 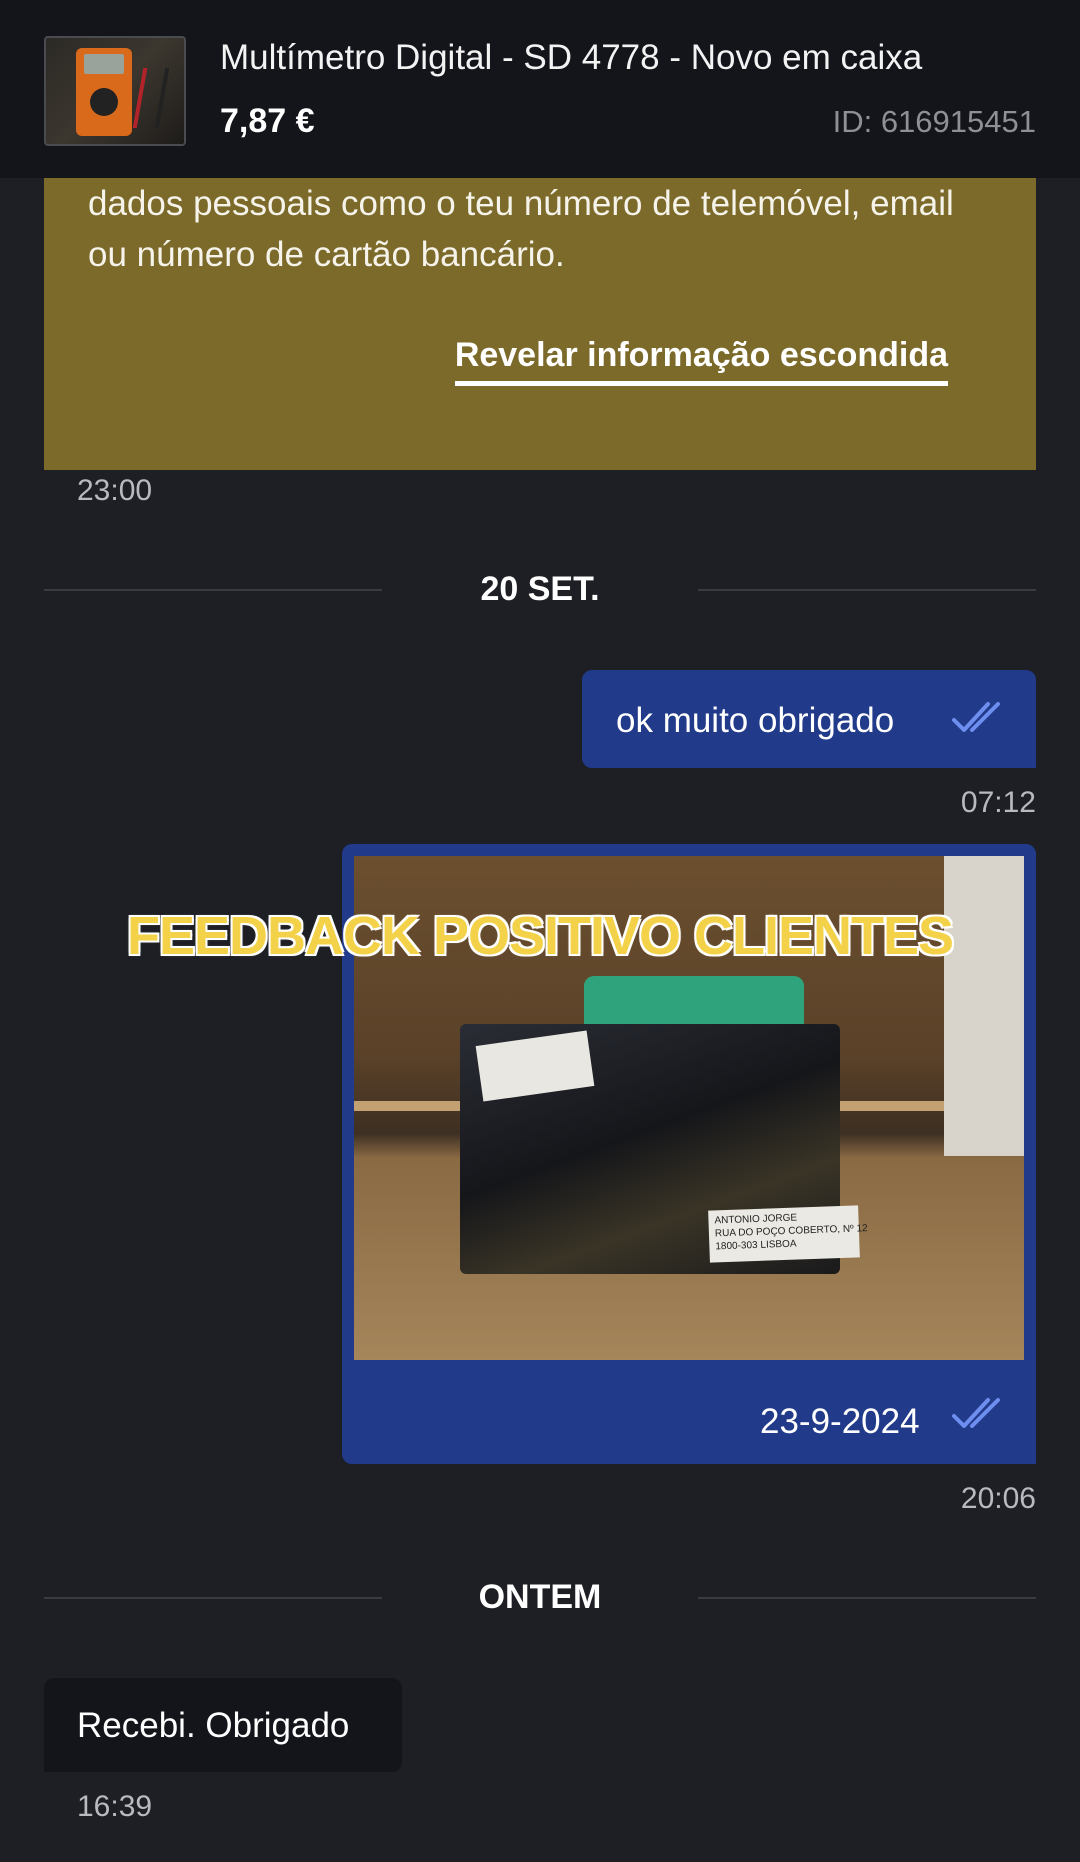 I want to click on wall, so click(x=984, y=1006).